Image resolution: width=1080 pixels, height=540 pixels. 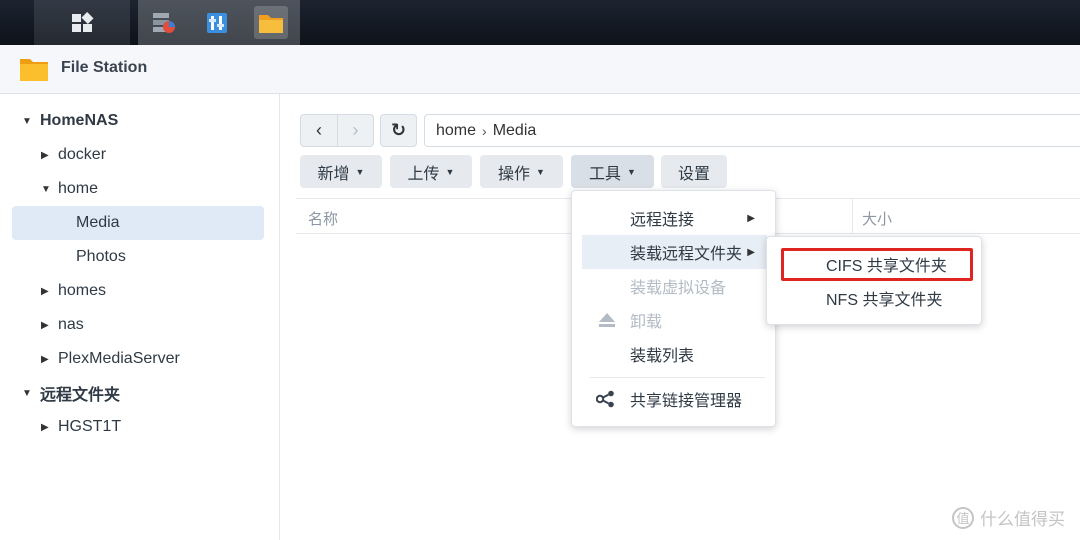 I want to click on tree-item-plexmediaserver: ▶ PlexMediaServer, so click(x=151, y=359).